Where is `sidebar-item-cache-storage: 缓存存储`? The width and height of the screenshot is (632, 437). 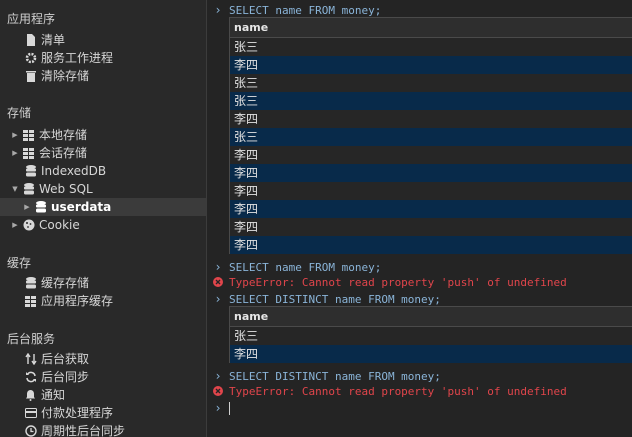
sidebar-item-cache-storage: 缓存存储 is located at coordinates (103, 283).